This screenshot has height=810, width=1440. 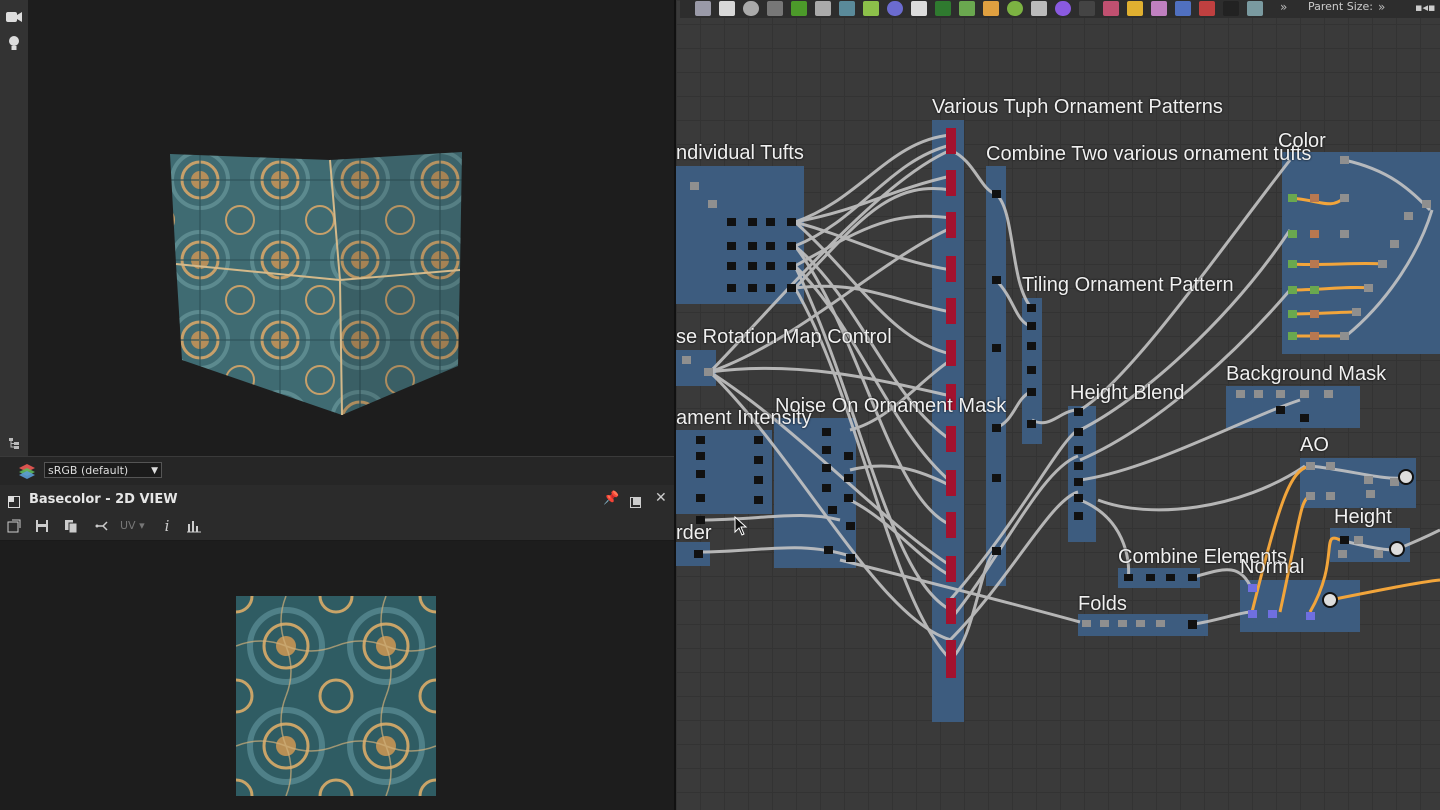 I want to click on layers-icon, so click(x=27, y=473).